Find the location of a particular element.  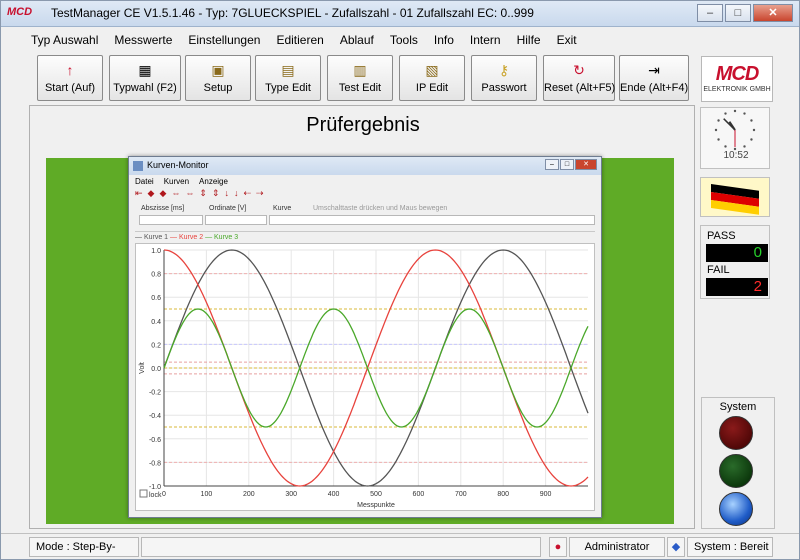

german-flag-icon is located at coordinates (735, 199).